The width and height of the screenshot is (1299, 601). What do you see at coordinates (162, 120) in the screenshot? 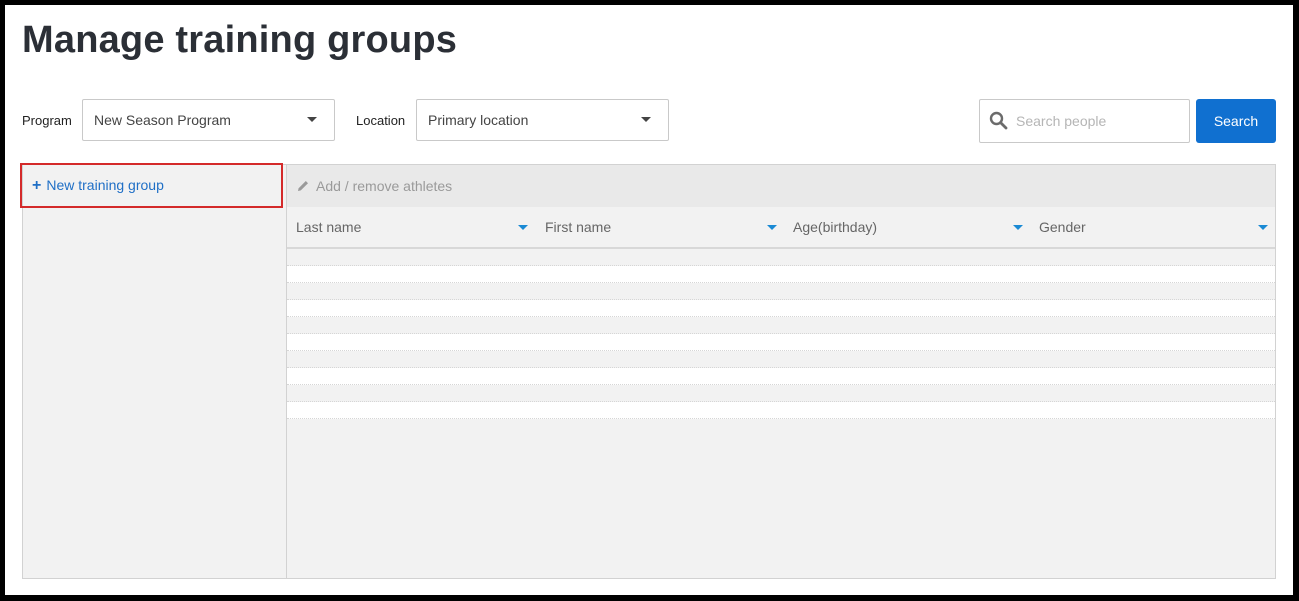
I see `program-select-value: New Season Program` at bounding box center [162, 120].